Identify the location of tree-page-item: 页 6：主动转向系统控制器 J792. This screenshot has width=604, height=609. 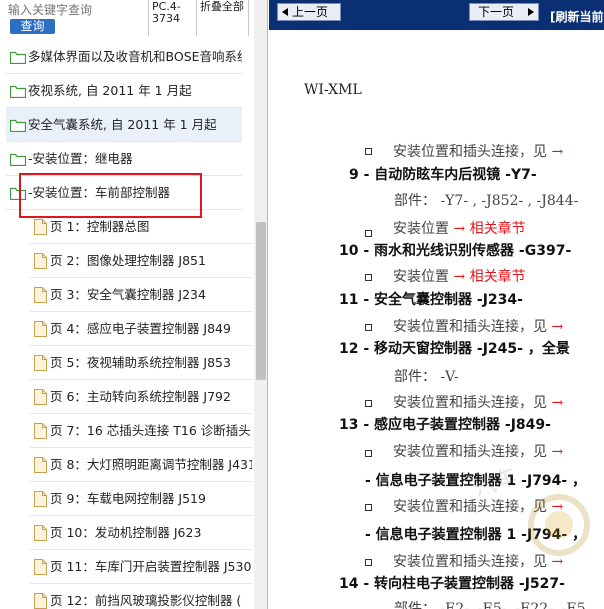
(141, 397).